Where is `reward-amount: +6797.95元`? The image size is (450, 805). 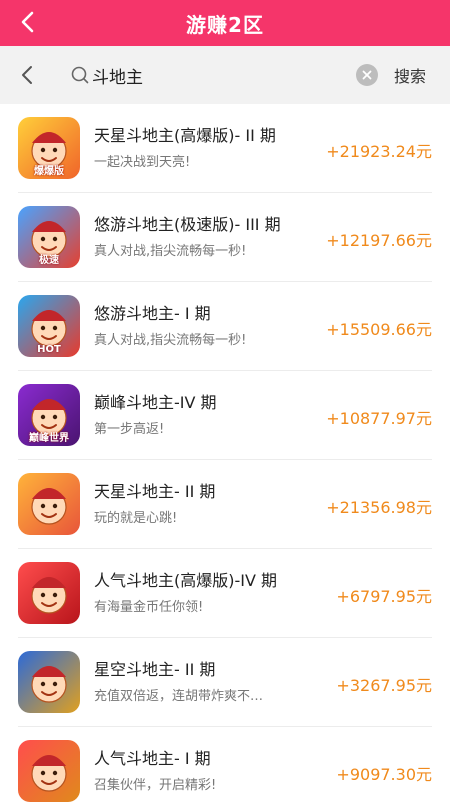
reward-amount: +6797.95元 is located at coordinates (384, 596).